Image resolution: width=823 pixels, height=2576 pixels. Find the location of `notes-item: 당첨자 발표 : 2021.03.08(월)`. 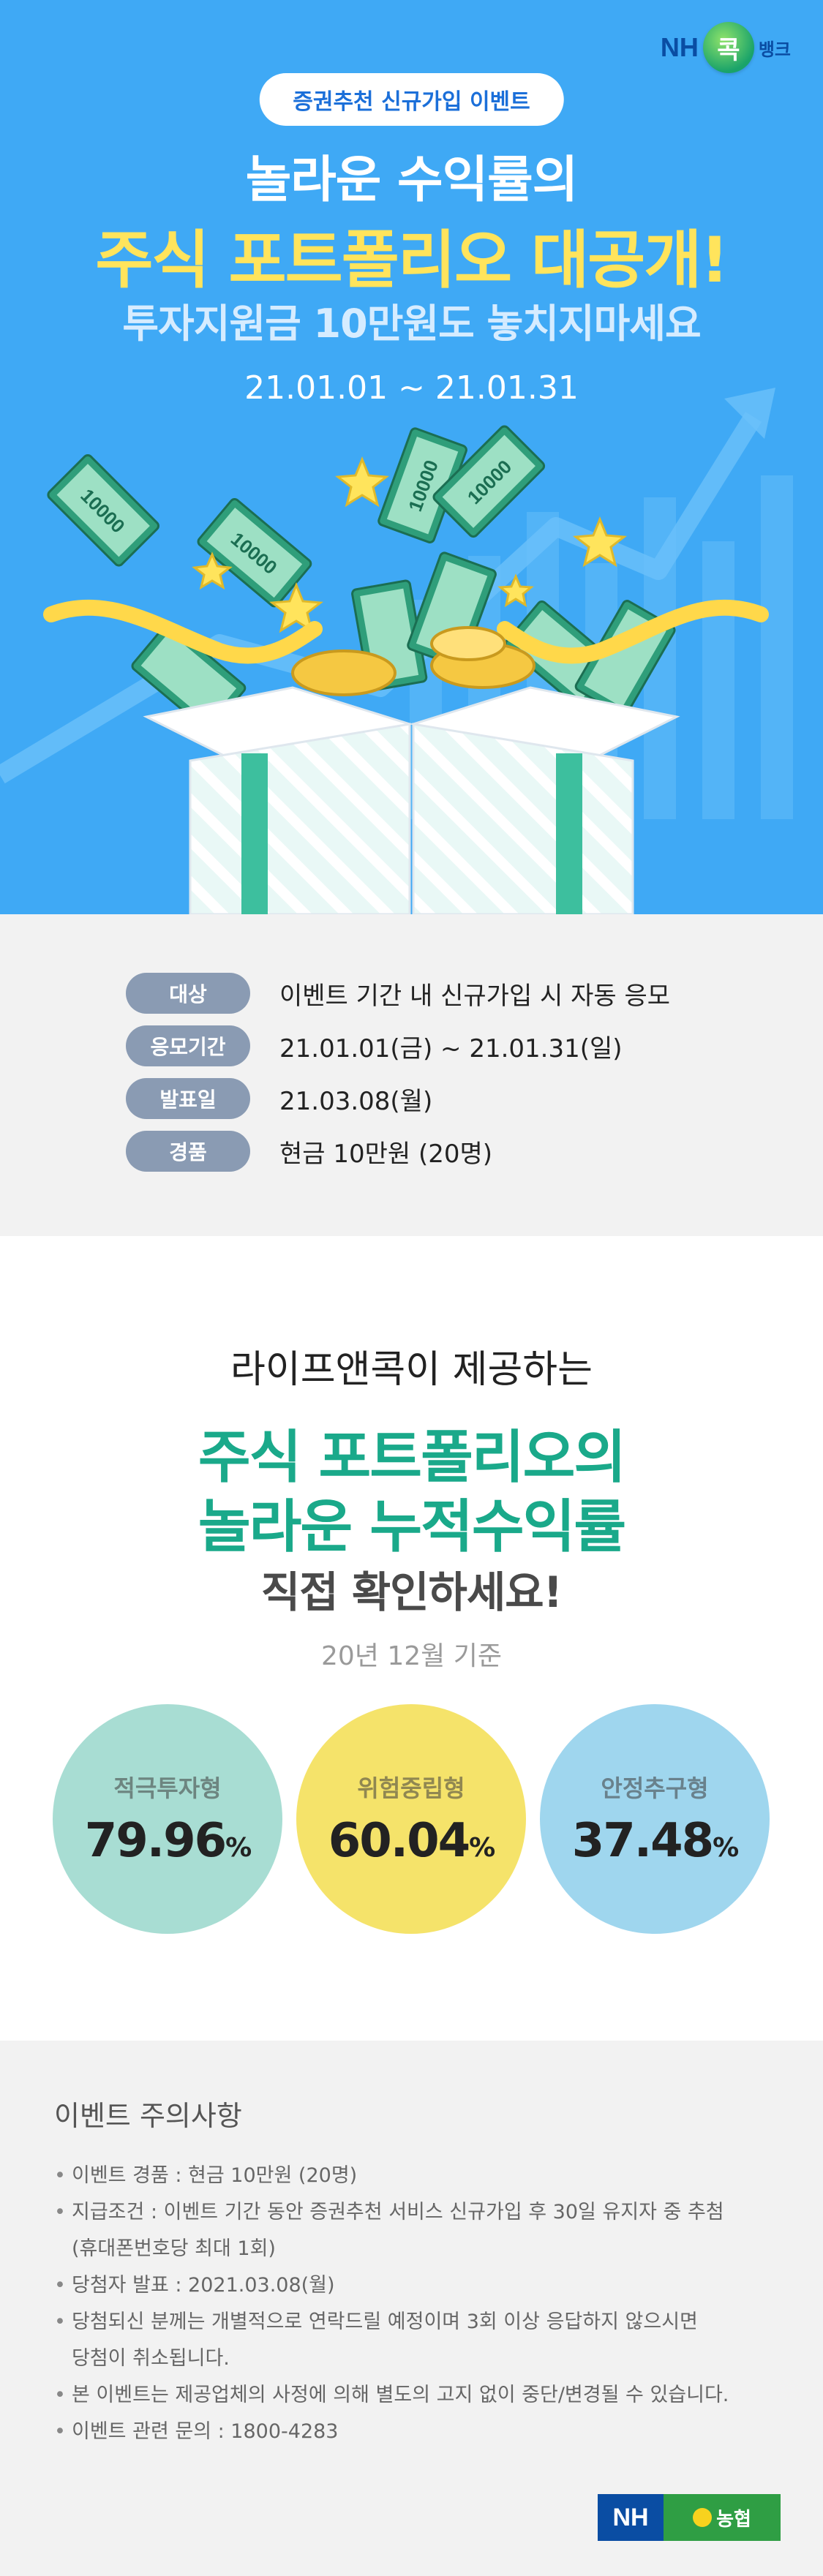

notes-item: 당첨자 발표 : 2021.03.08(월) is located at coordinates (420, 2285).